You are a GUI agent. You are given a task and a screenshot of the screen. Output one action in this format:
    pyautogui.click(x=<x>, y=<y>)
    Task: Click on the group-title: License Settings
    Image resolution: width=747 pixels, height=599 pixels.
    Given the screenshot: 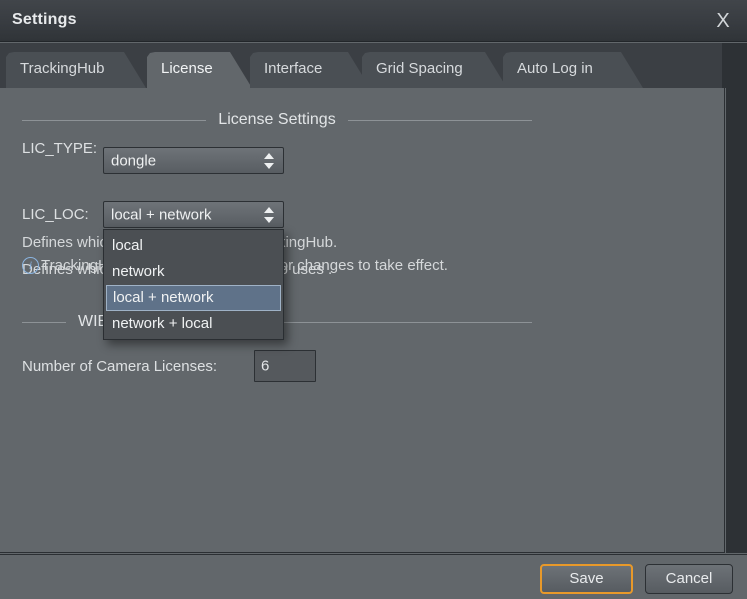 What is the action you would take?
    pyautogui.click(x=277, y=119)
    